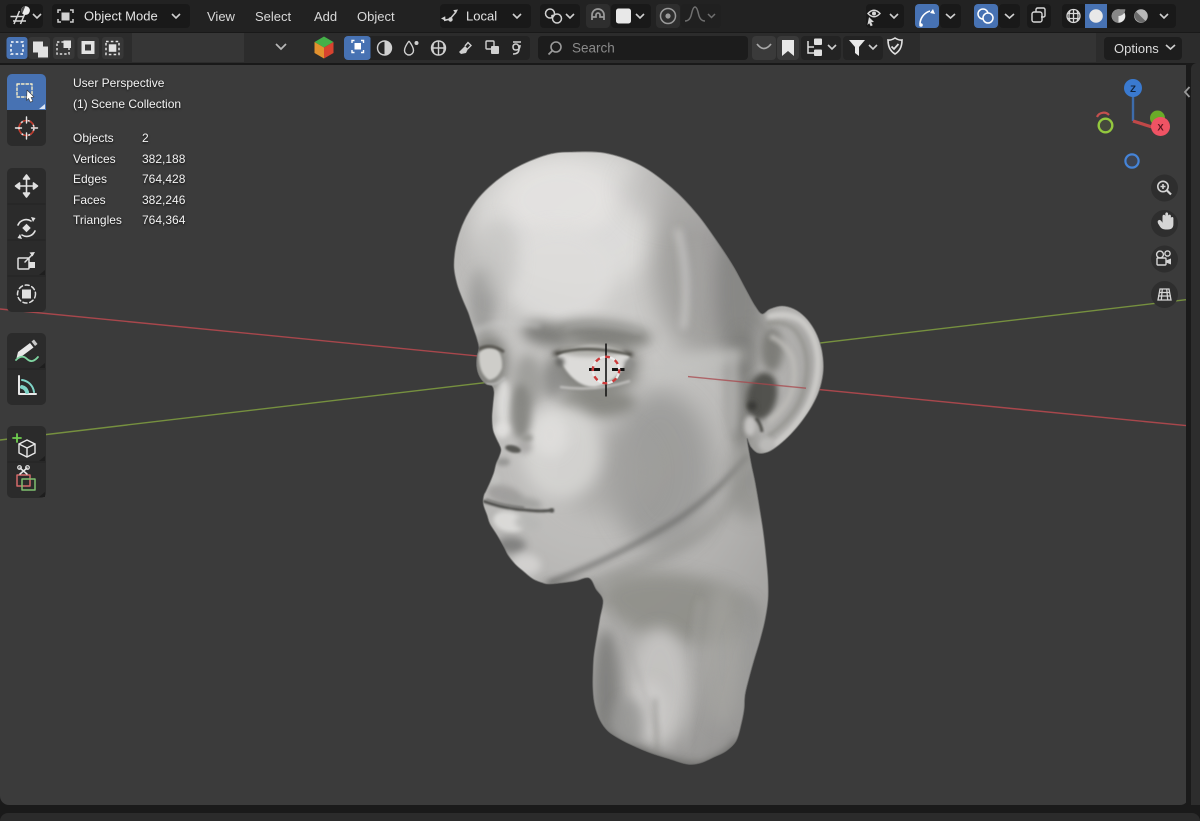  What do you see at coordinates (481, 16) in the screenshot?
I see `svg-text: Local` at bounding box center [481, 16].